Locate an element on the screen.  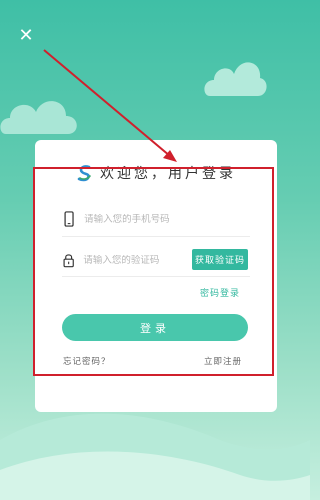
cloud-decoration-left is located at coordinates (38, 117).